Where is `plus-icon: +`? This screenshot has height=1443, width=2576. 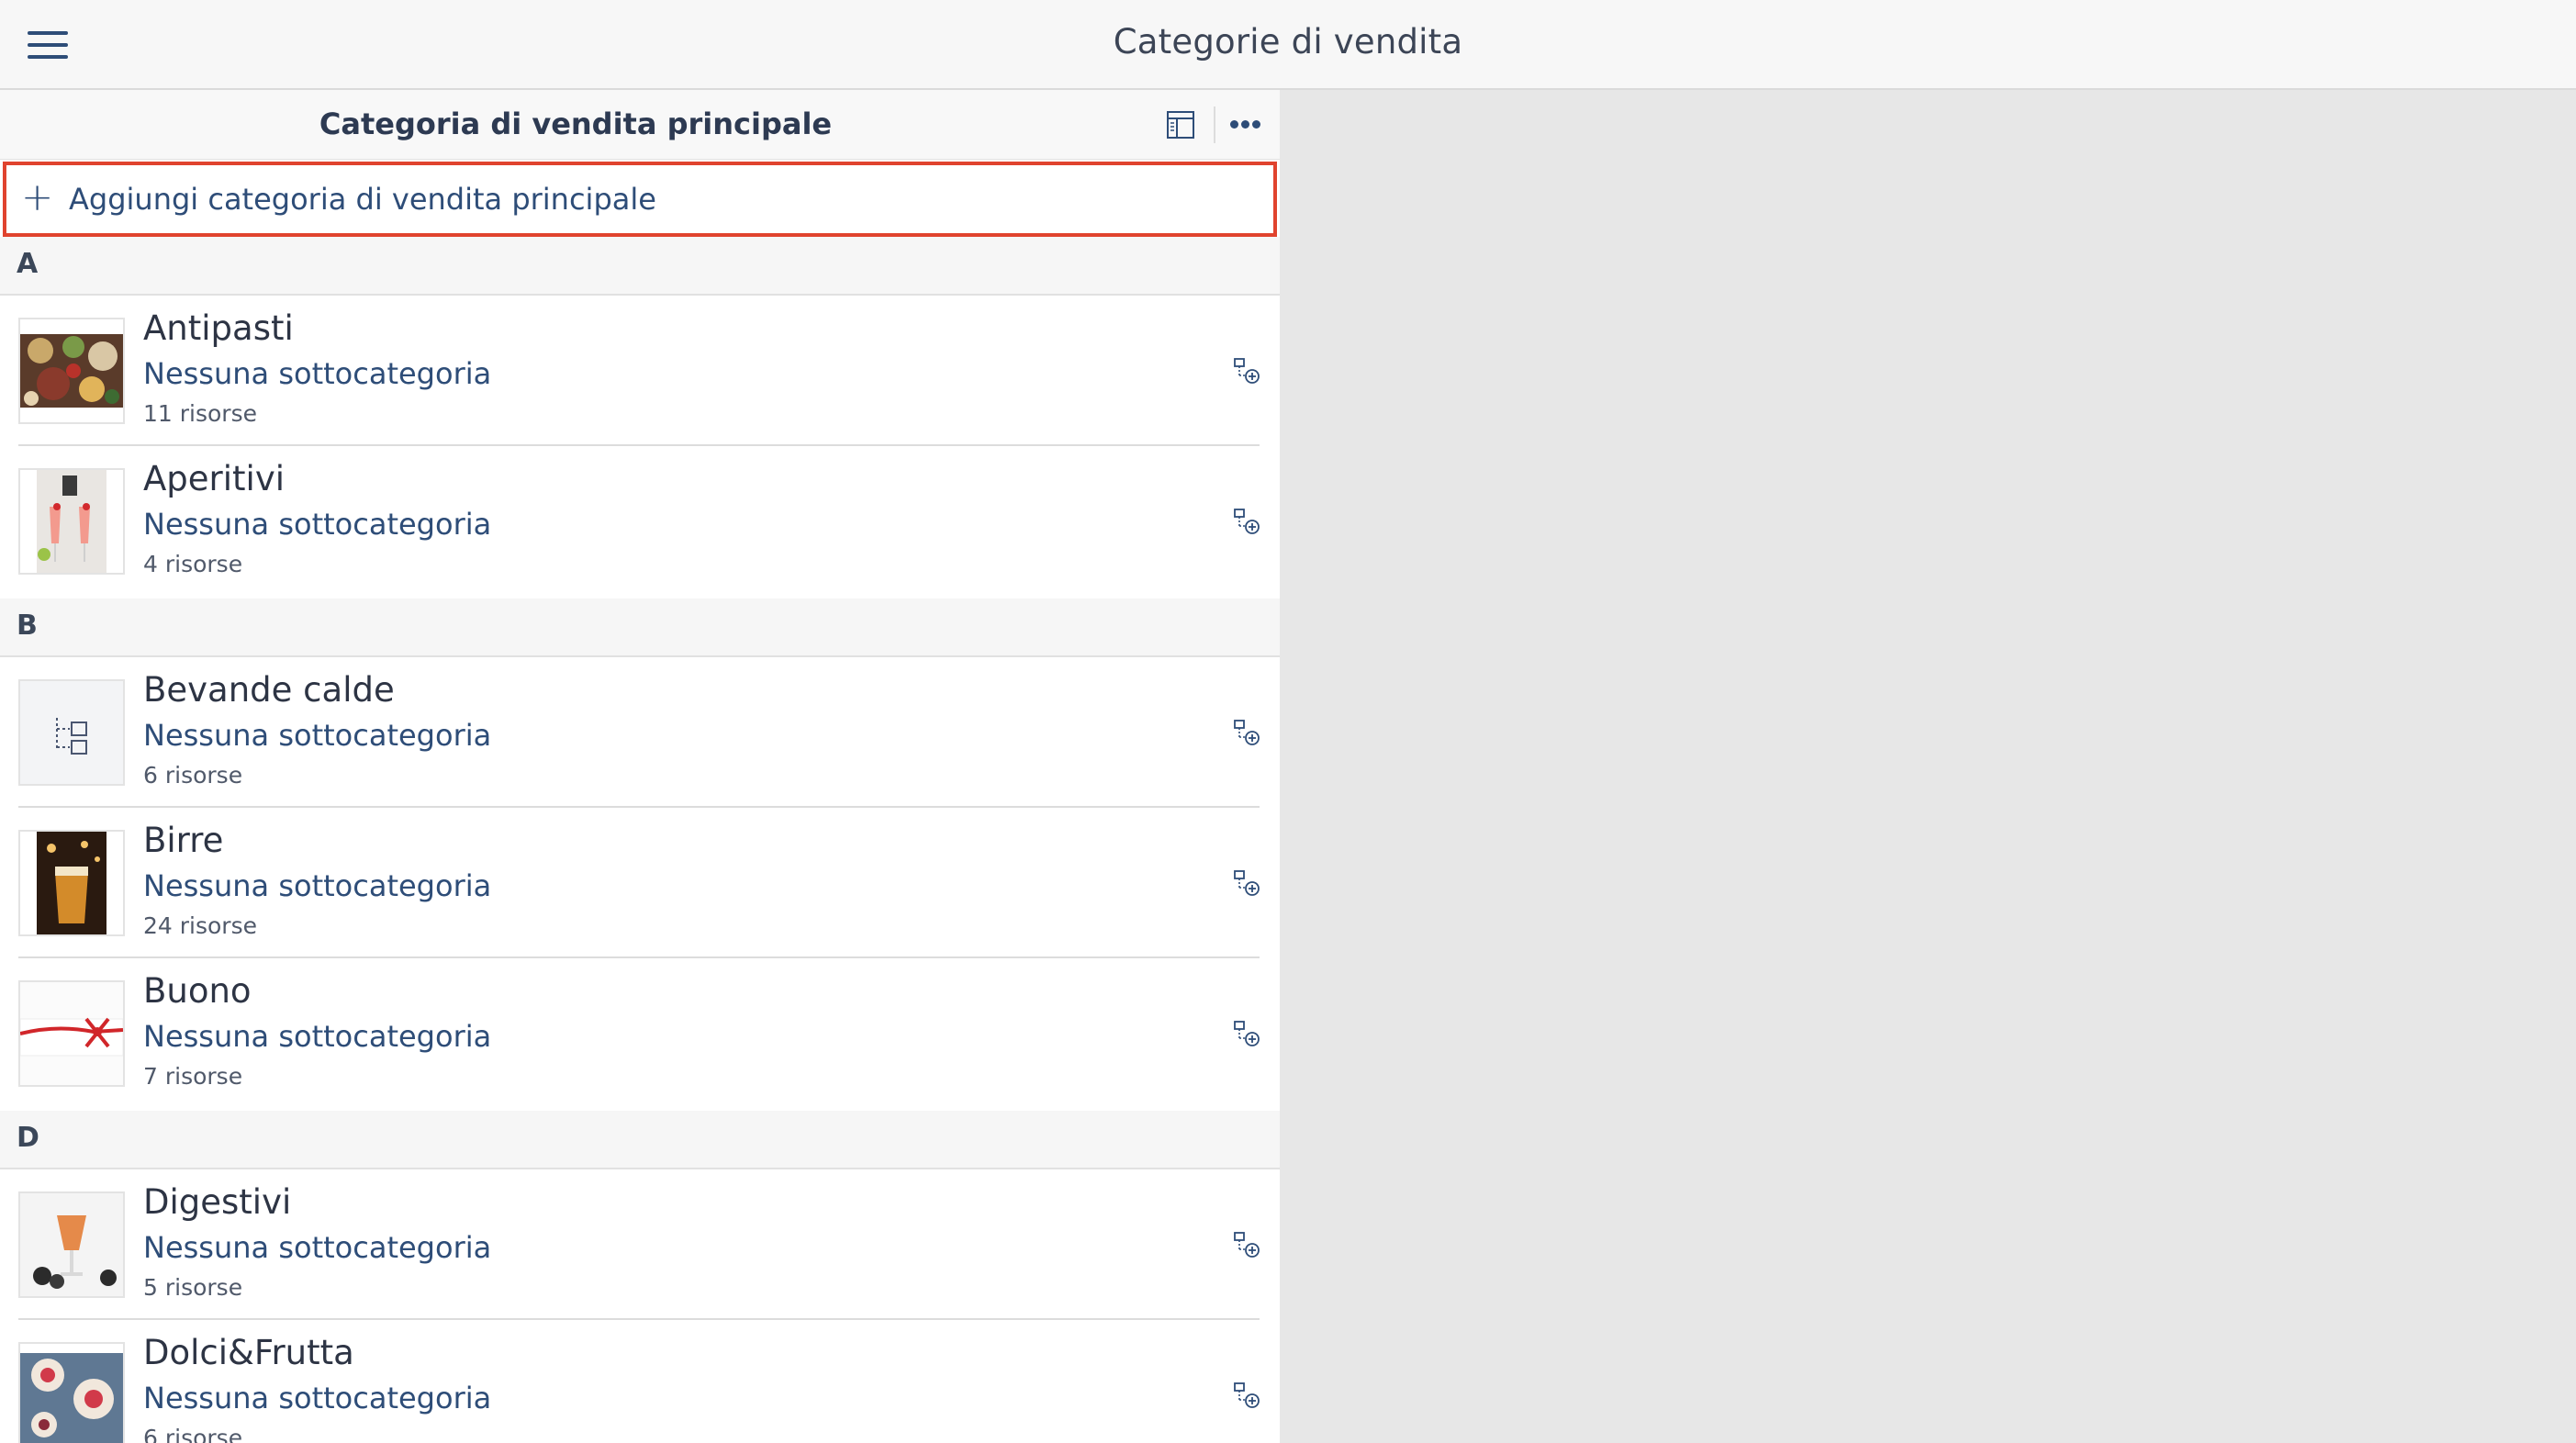 plus-icon: + is located at coordinates (37, 196).